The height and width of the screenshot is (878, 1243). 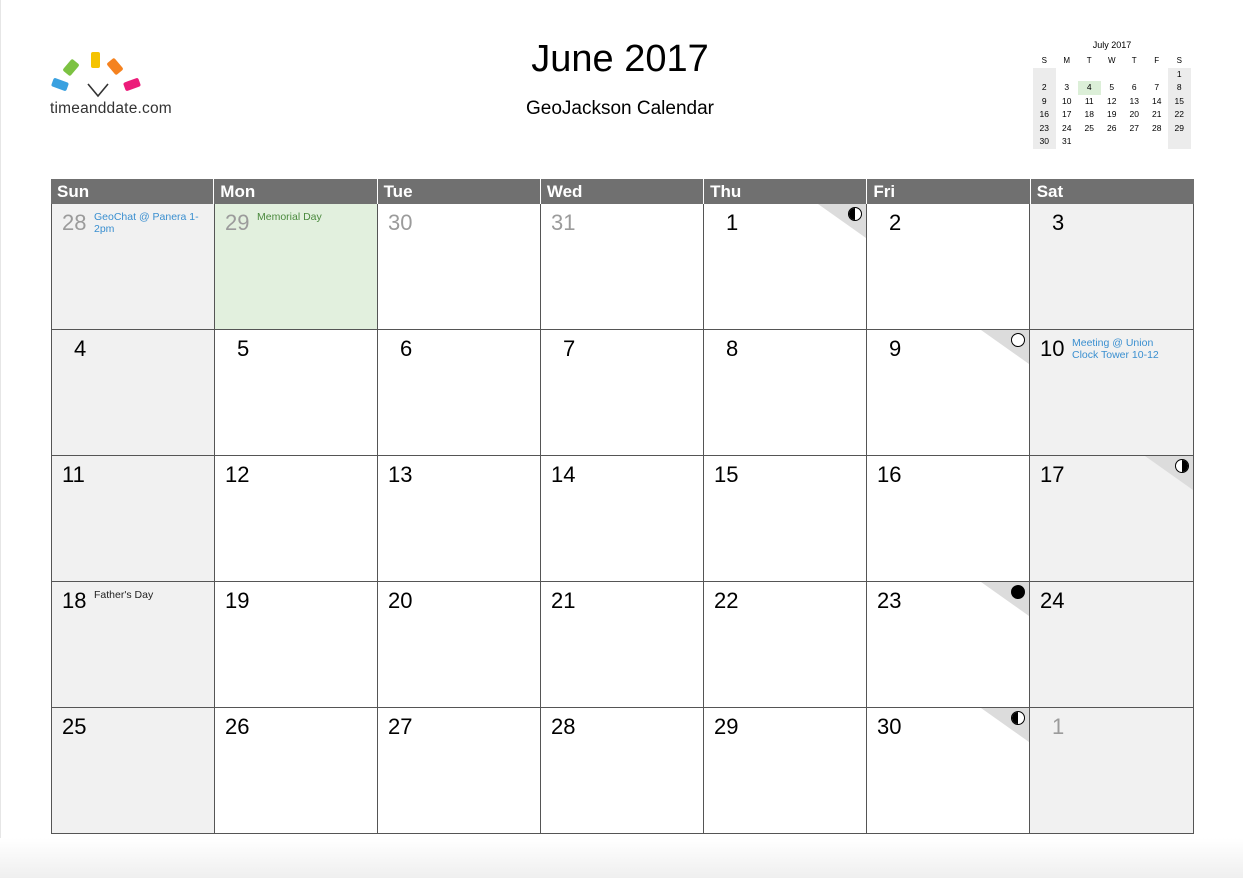 What do you see at coordinates (726, 600) in the screenshot?
I see `day-number: 22` at bounding box center [726, 600].